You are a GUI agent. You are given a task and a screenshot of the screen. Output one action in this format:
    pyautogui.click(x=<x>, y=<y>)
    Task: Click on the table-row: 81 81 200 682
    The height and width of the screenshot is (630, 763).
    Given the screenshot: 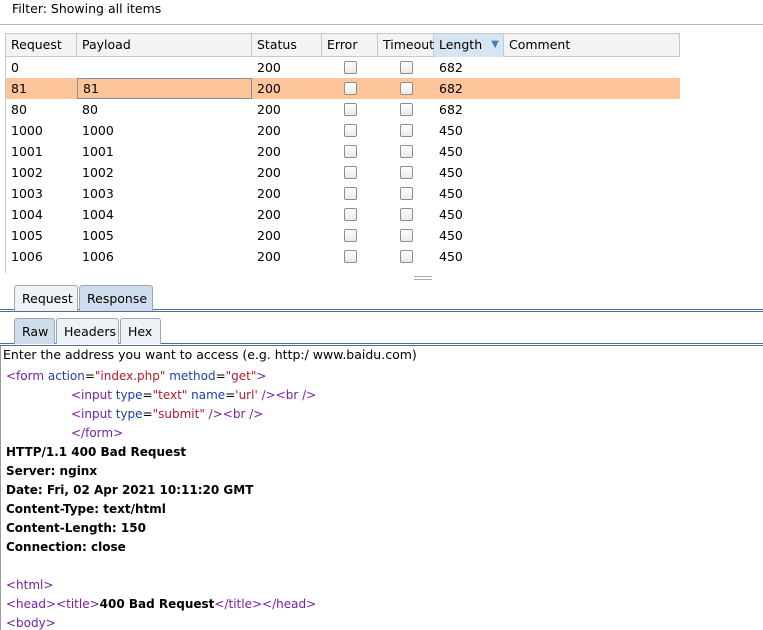 What is the action you would take?
    pyautogui.click(x=343, y=88)
    